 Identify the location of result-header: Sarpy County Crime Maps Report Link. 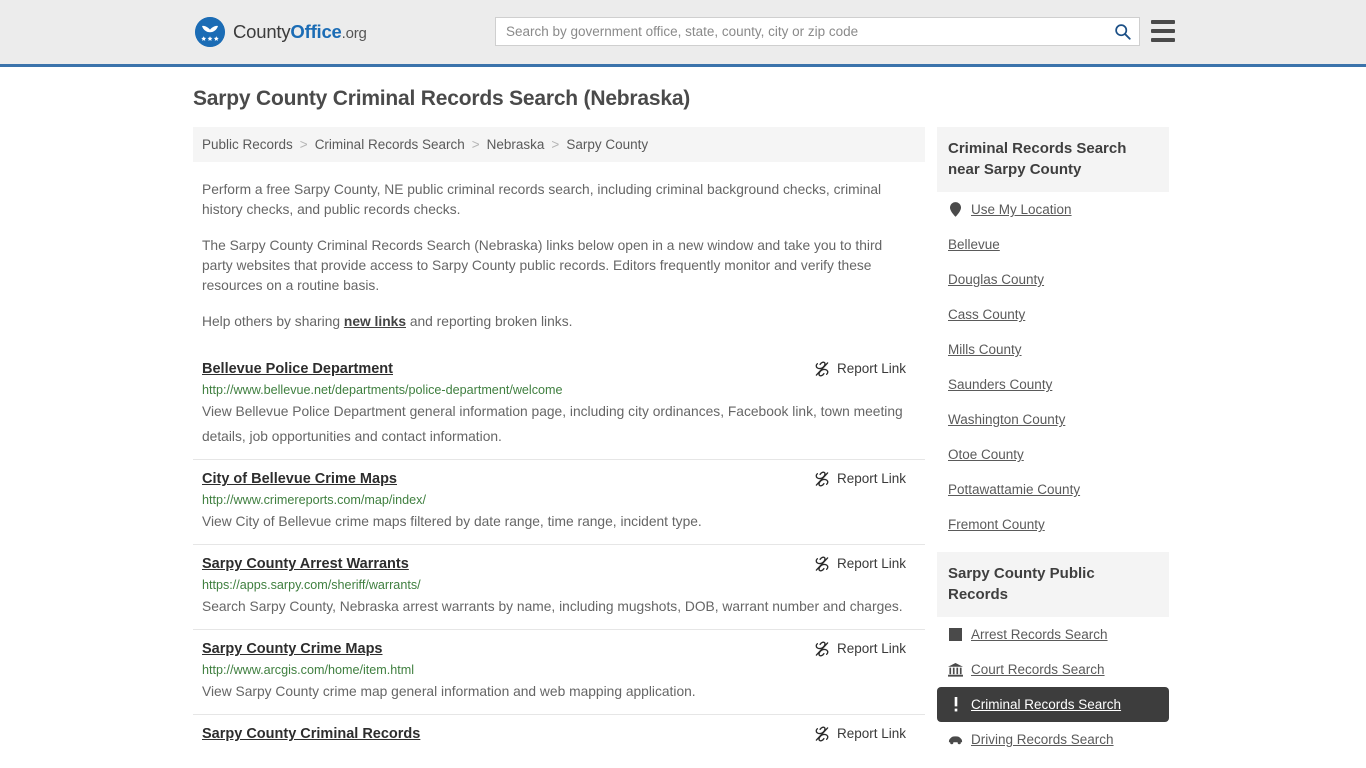
(559, 649).